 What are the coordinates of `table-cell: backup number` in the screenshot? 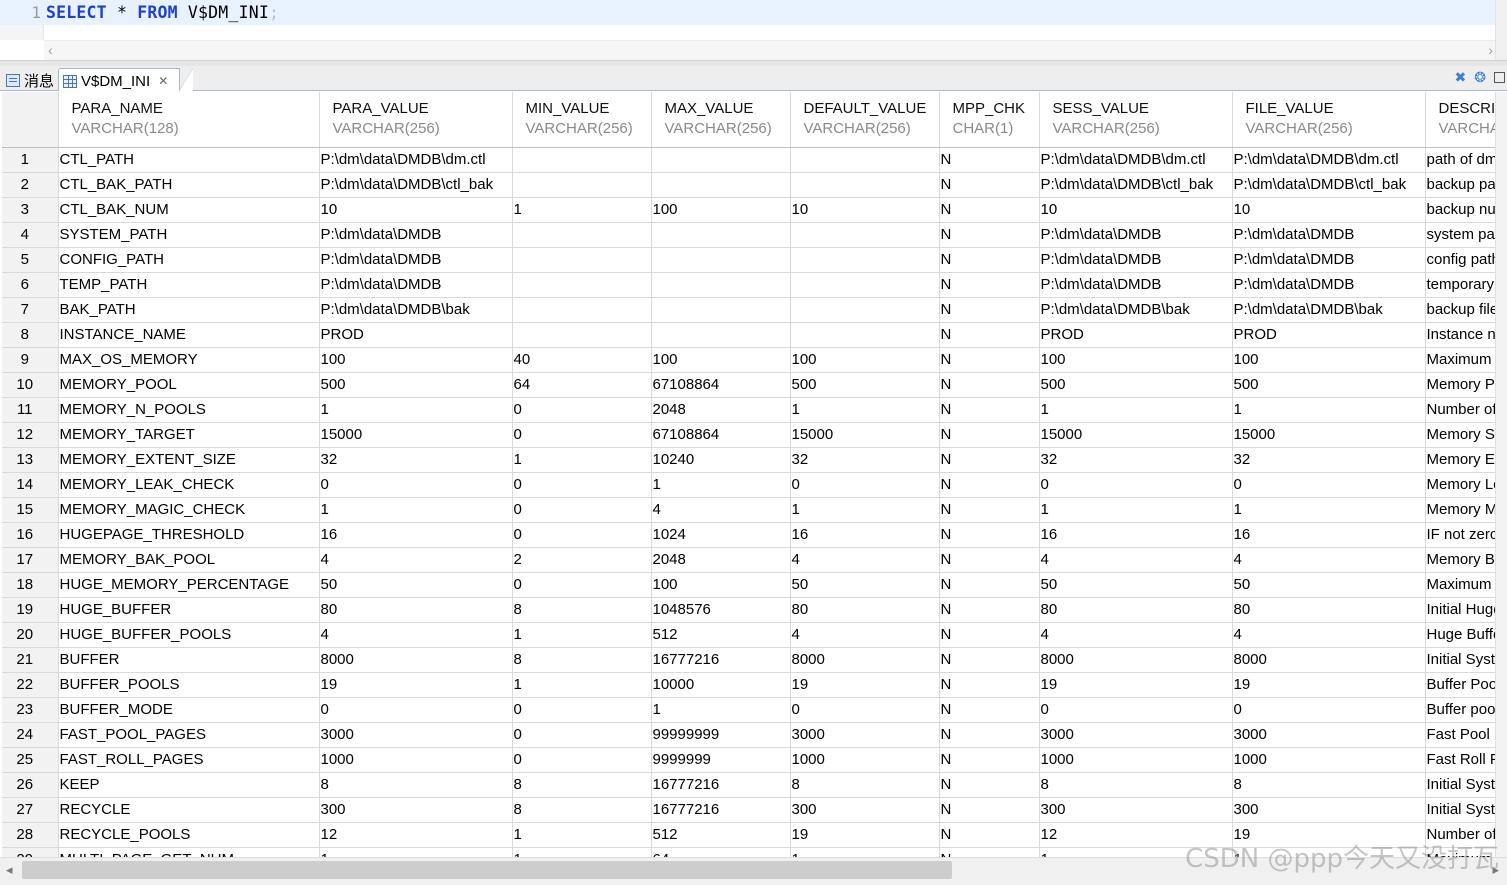 It's located at (1460, 210).